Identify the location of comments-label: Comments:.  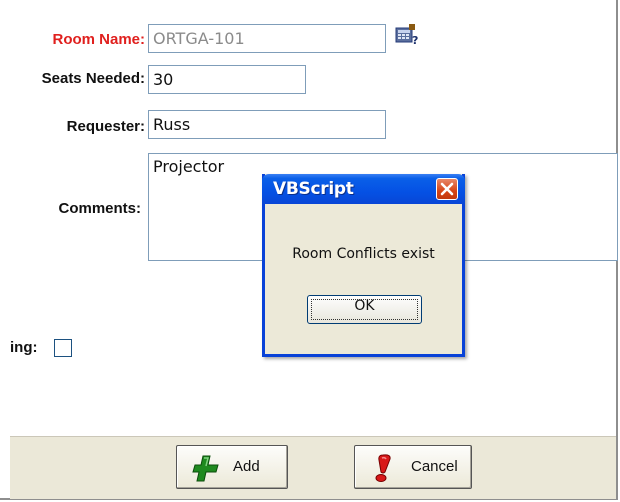
(99, 208).